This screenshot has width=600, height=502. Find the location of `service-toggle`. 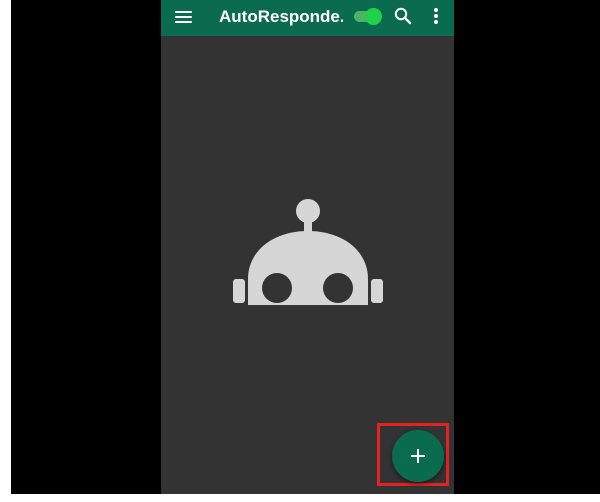

service-toggle is located at coordinates (368, 16).